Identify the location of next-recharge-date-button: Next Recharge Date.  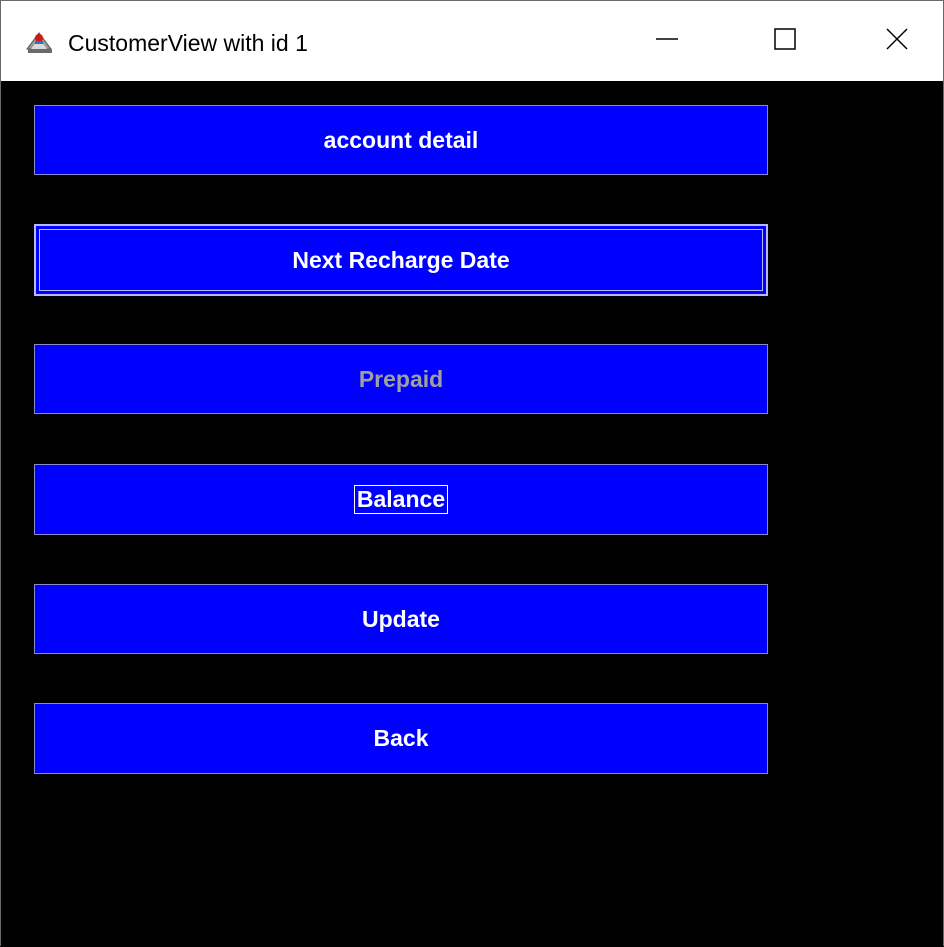
(401, 260).